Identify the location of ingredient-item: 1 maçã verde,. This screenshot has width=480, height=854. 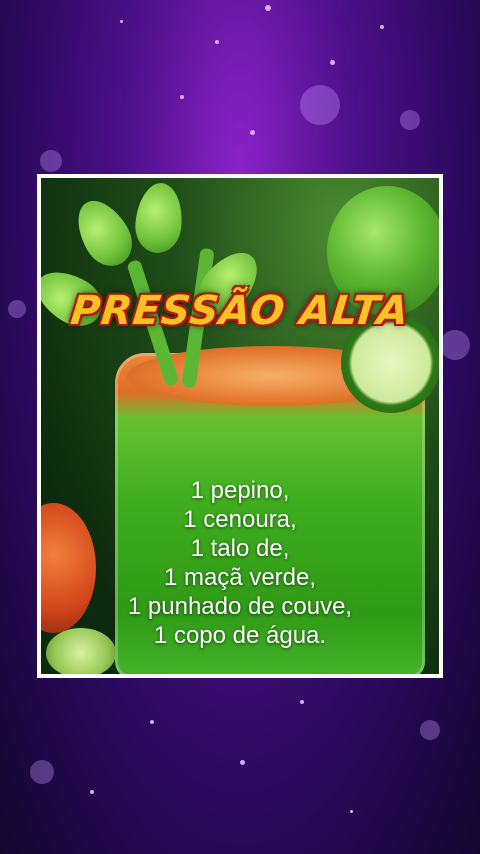
(240, 577).